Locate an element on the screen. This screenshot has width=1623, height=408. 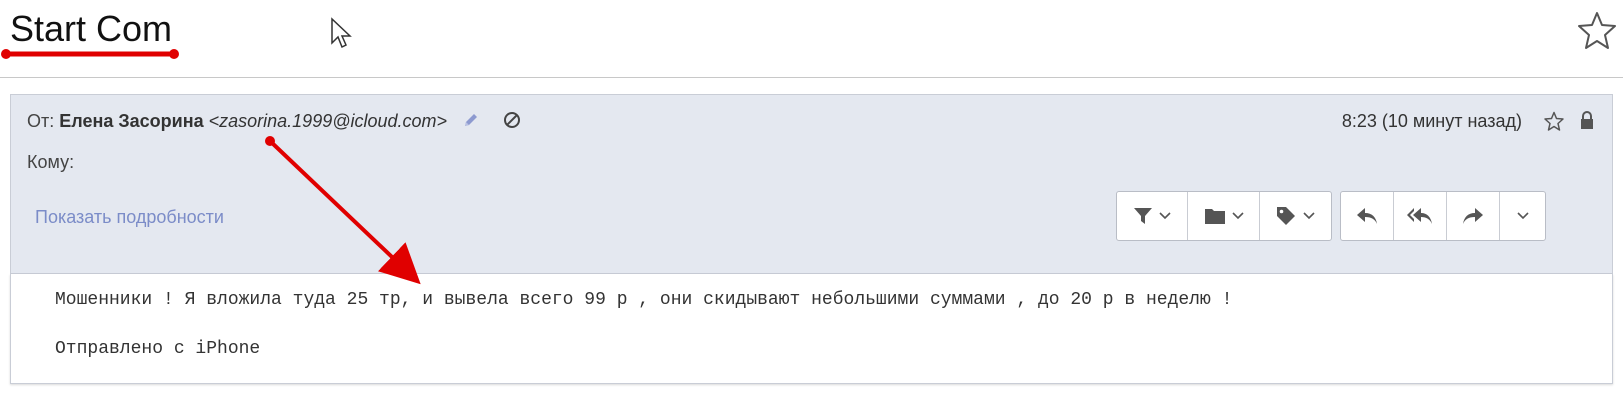
reply-all-button is located at coordinates (1420, 216).